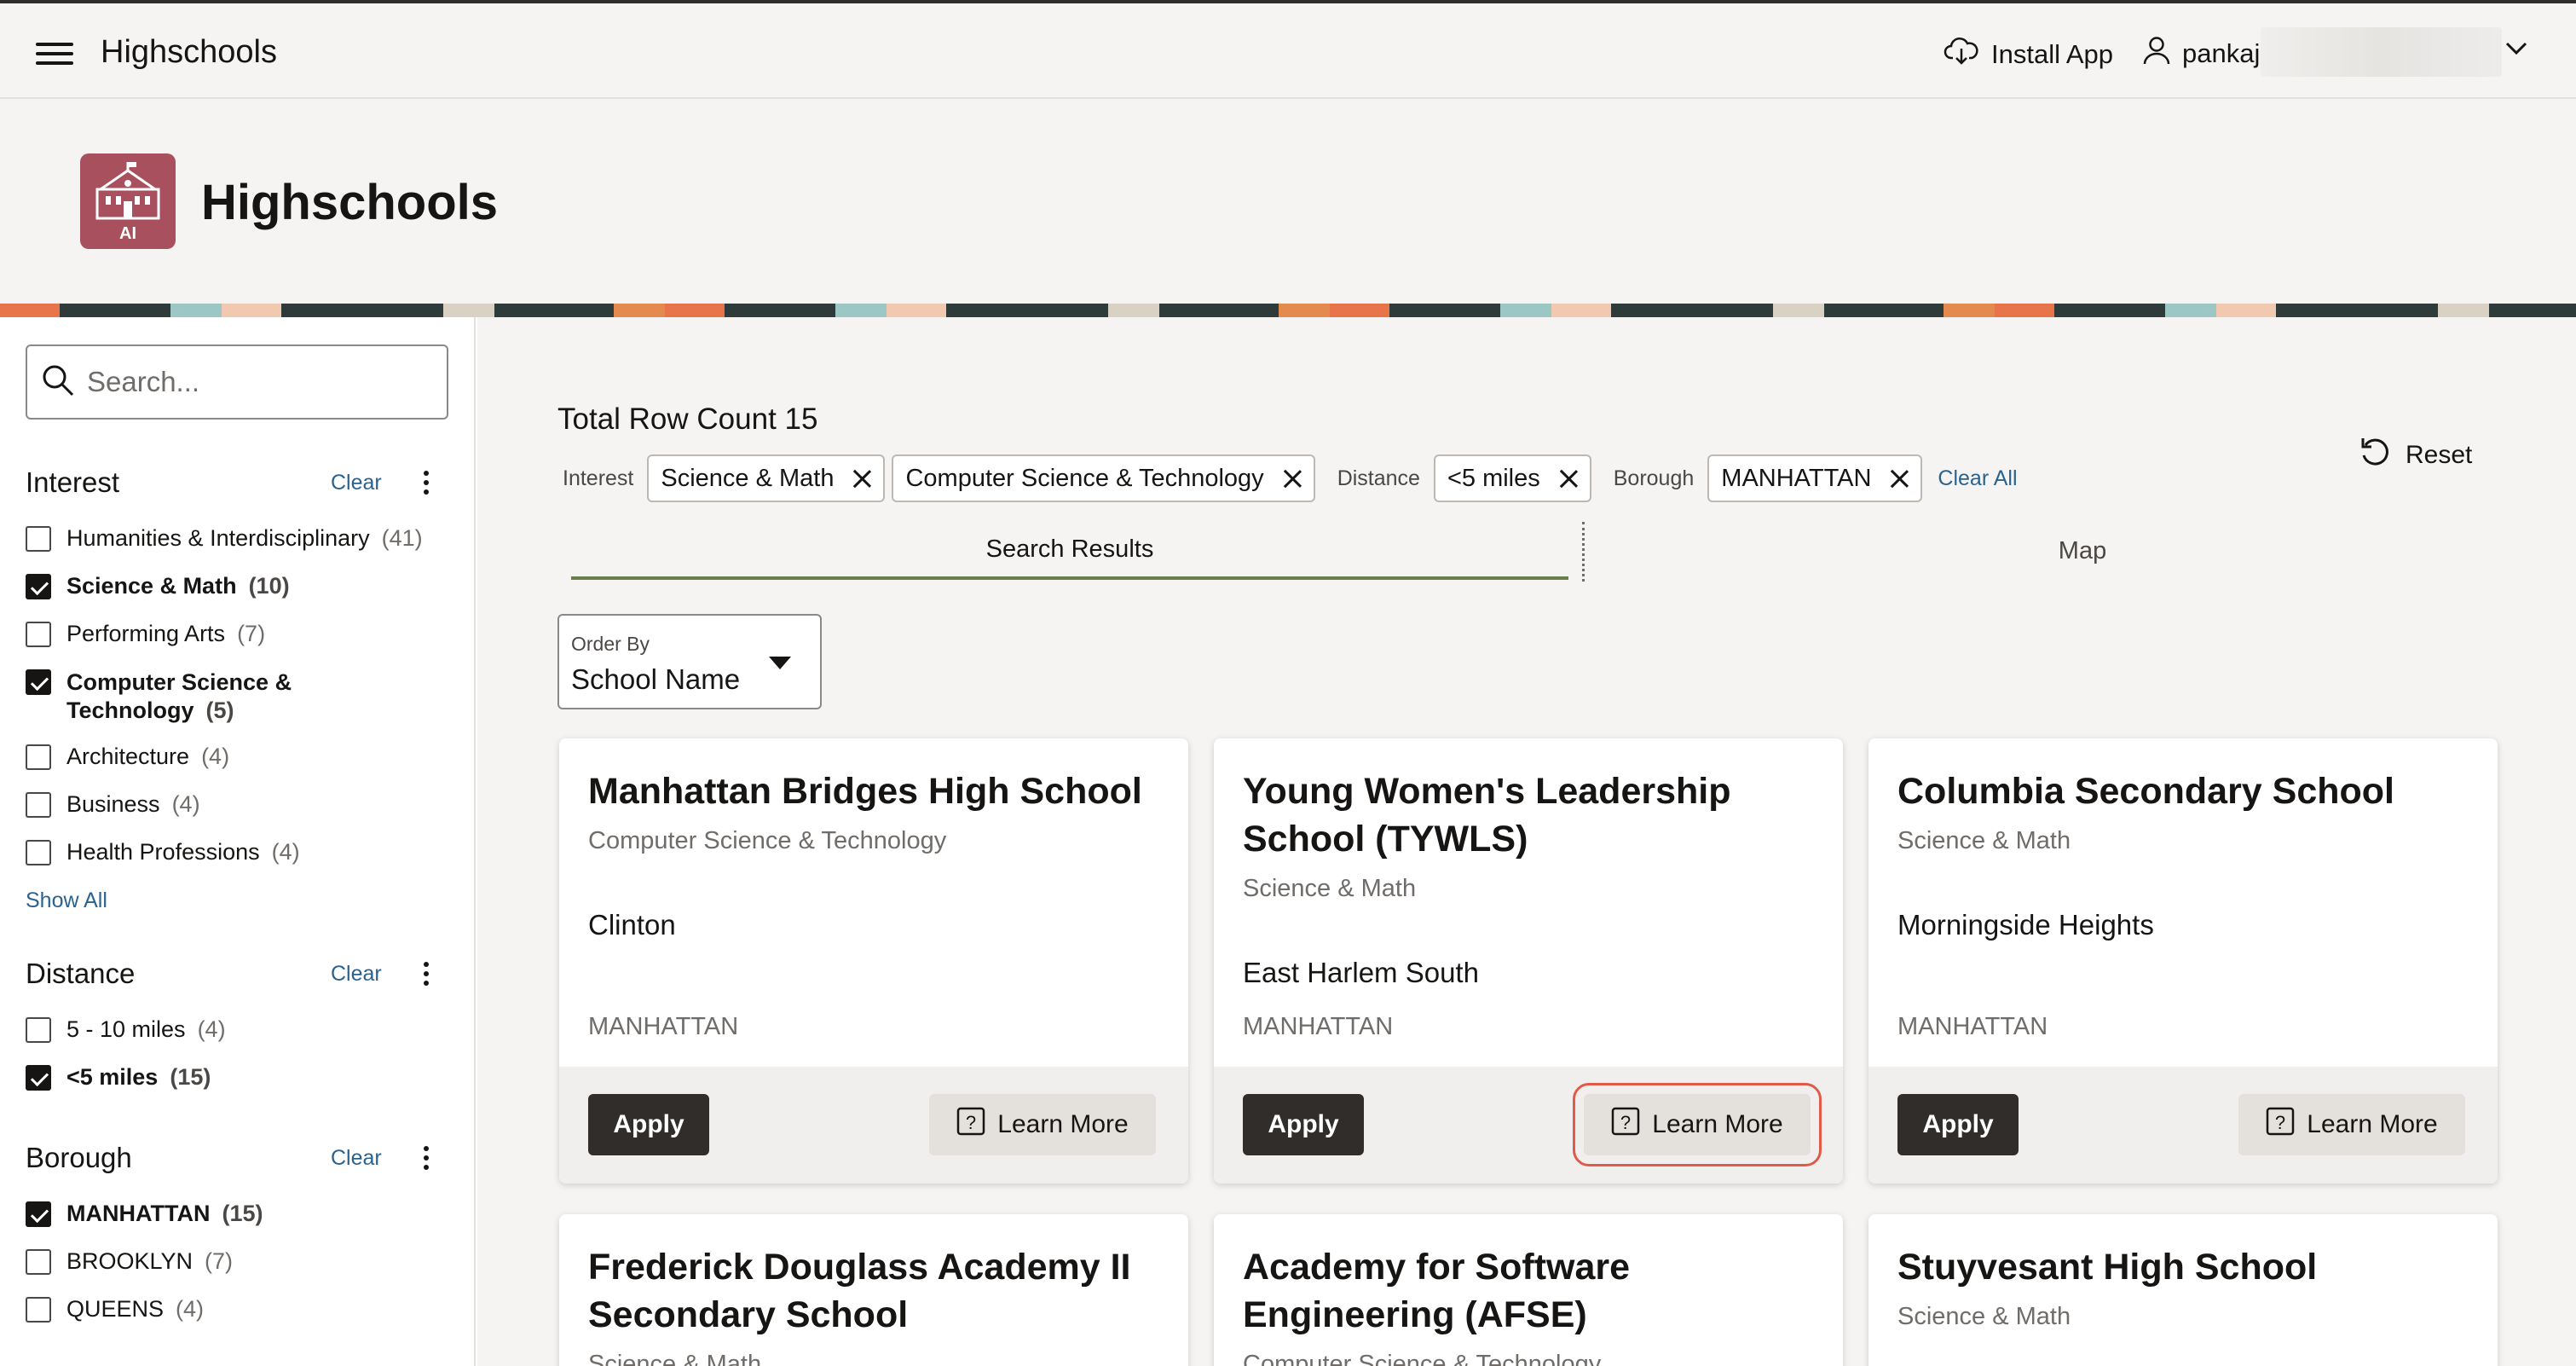 The width and height of the screenshot is (2576, 1366). I want to click on filter-chip: <5 miles, so click(1512, 478).